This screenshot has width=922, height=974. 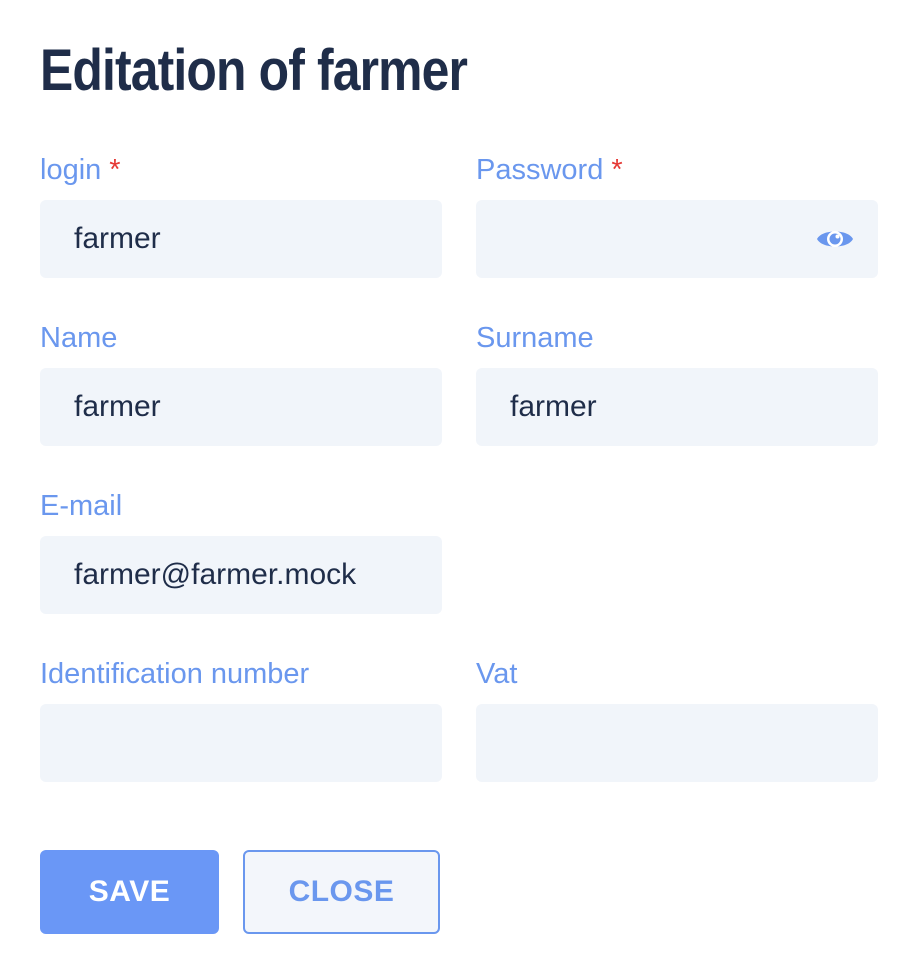 What do you see at coordinates (129, 892) in the screenshot?
I see `save-button: SAVE` at bounding box center [129, 892].